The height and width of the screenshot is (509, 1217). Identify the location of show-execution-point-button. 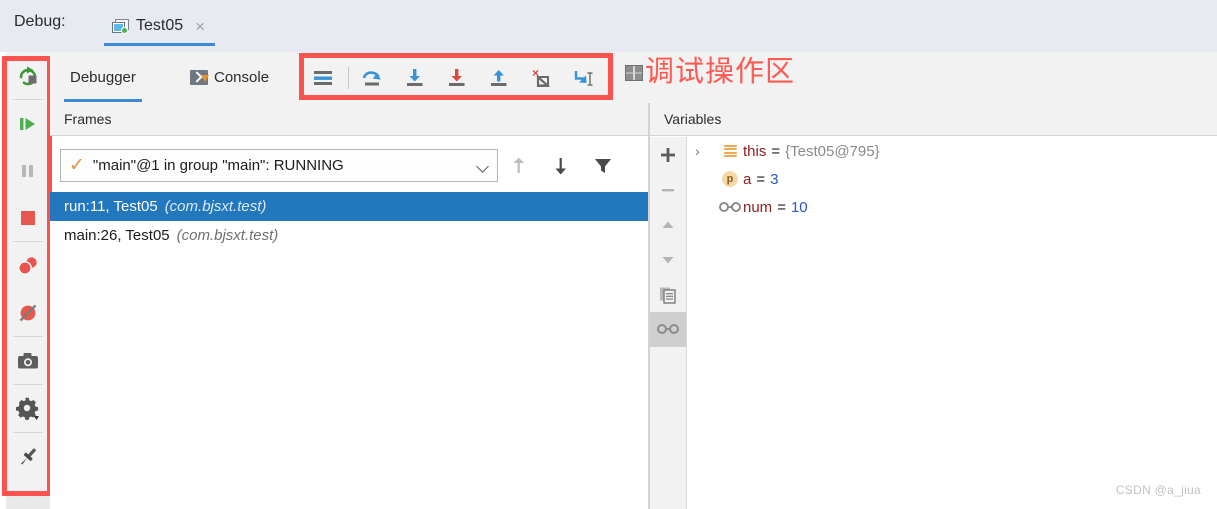
(324, 78).